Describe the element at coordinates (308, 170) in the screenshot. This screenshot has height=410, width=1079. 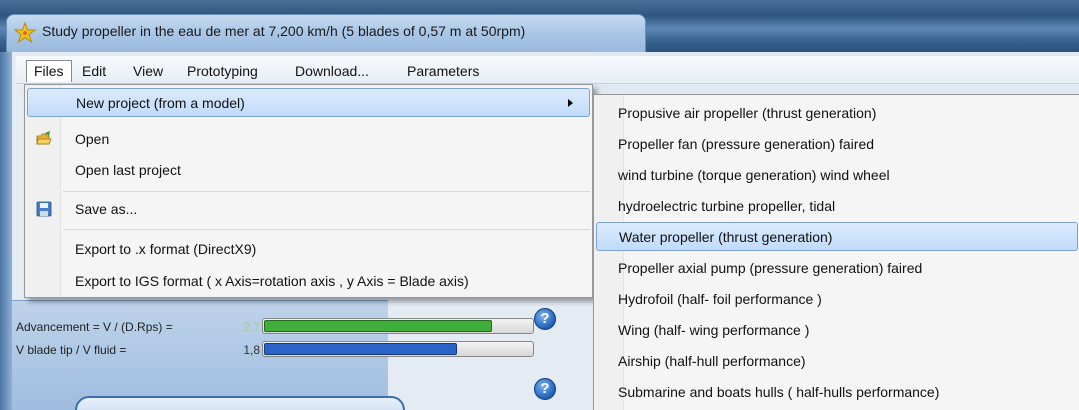
I see `menu-item-open-last: Open last project` at that location.